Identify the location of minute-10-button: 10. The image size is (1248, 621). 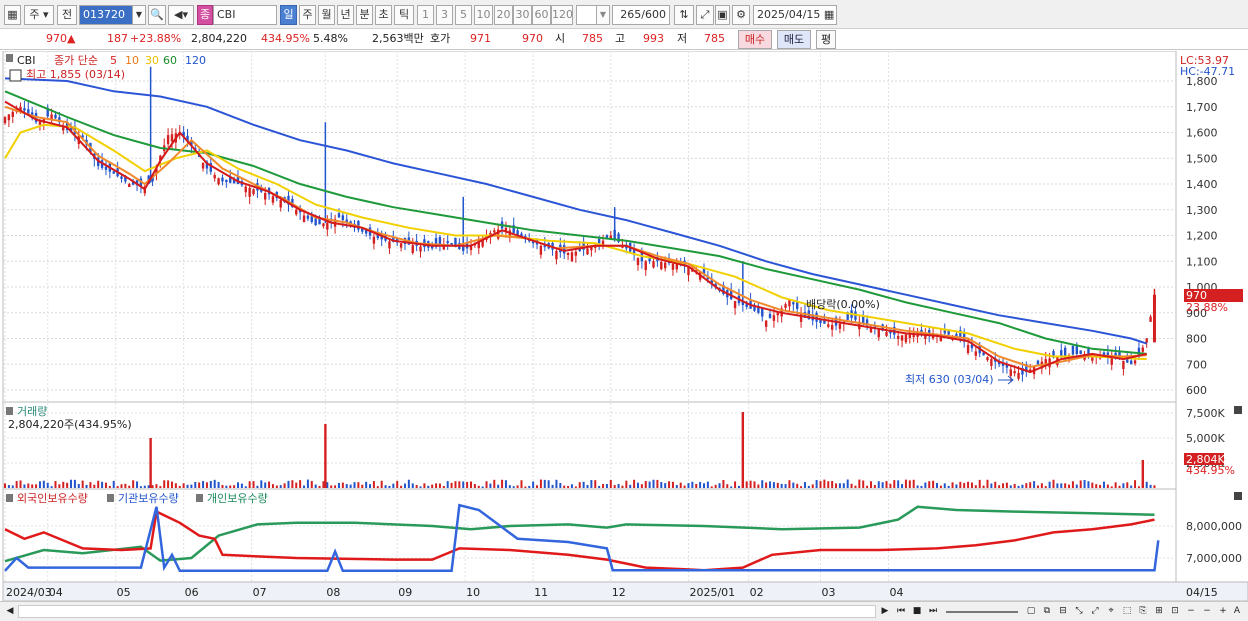
(483, 15).